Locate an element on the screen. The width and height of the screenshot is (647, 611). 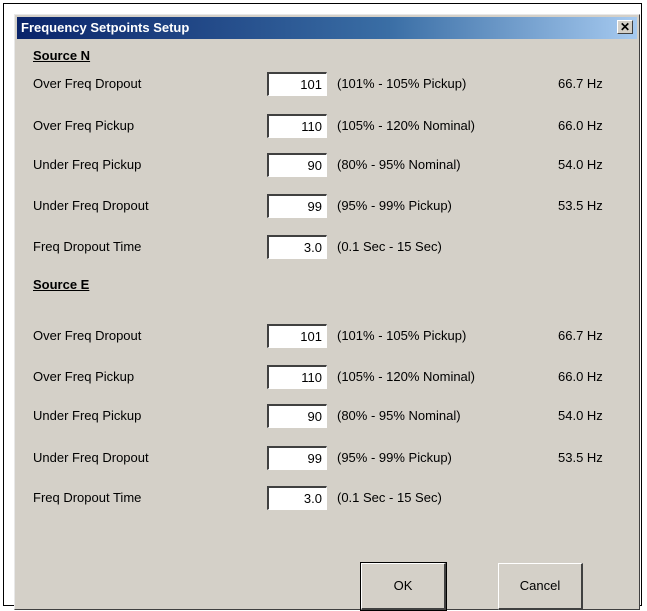
dialog-title: Frequency Setpoints Setup is located at coordinates (105, 27).